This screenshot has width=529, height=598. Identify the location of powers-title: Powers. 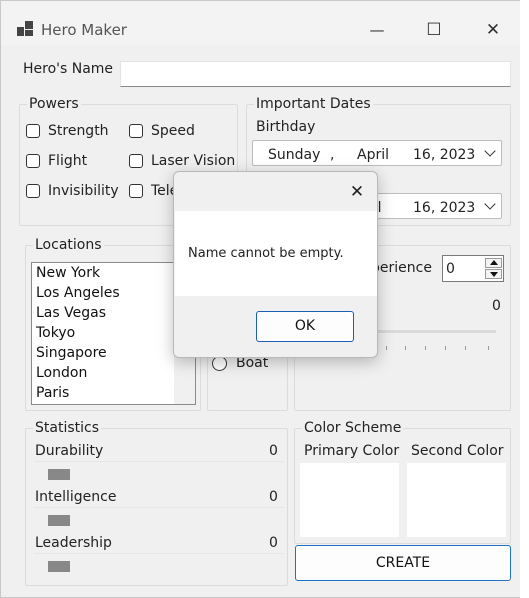
(54, 104).